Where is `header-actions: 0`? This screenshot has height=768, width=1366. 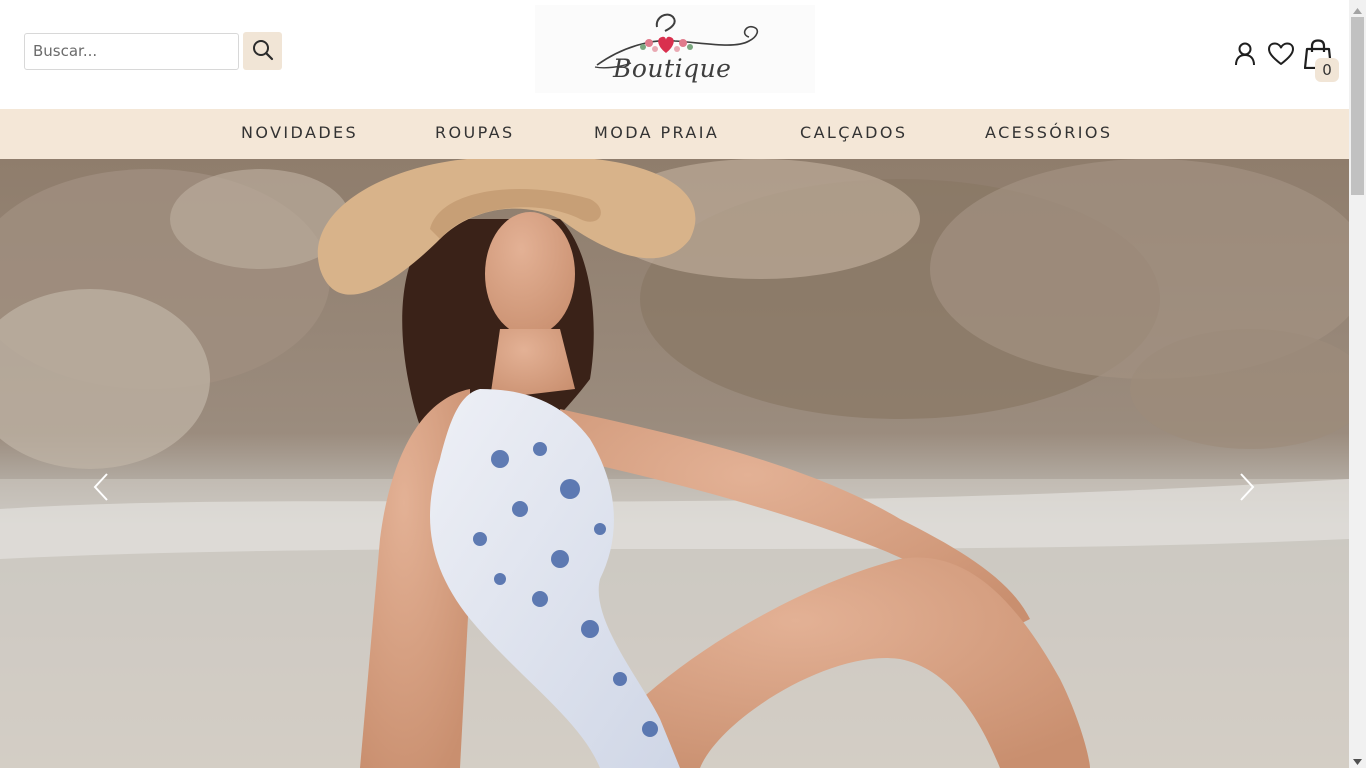 header-actions: 0 is located at coordinates (1284, 59).